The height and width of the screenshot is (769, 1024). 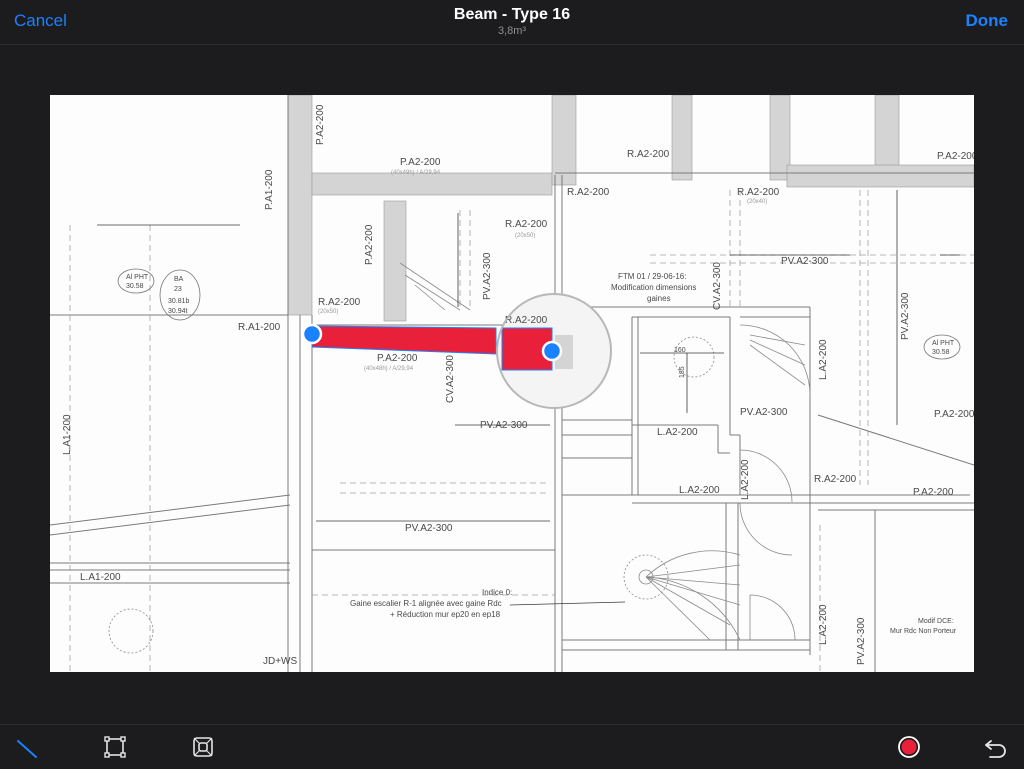 I want to click on level-tag-text: 30.94t, so click(x=178, y=311).